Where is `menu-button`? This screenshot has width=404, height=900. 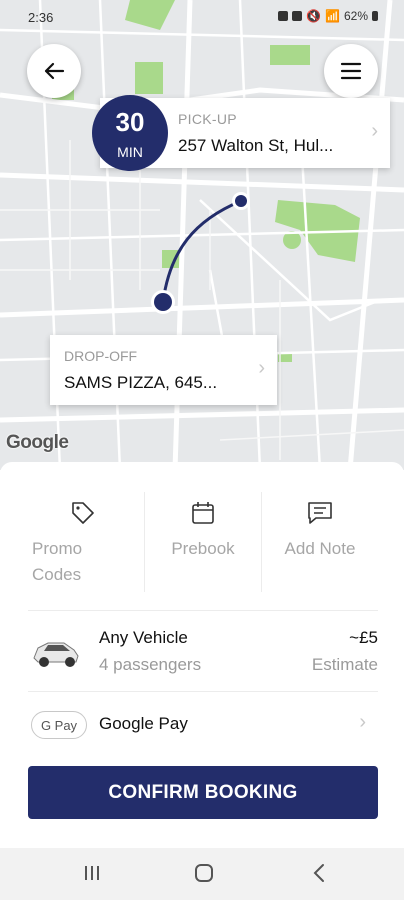 menu-button is located at coordinates (351, 71).